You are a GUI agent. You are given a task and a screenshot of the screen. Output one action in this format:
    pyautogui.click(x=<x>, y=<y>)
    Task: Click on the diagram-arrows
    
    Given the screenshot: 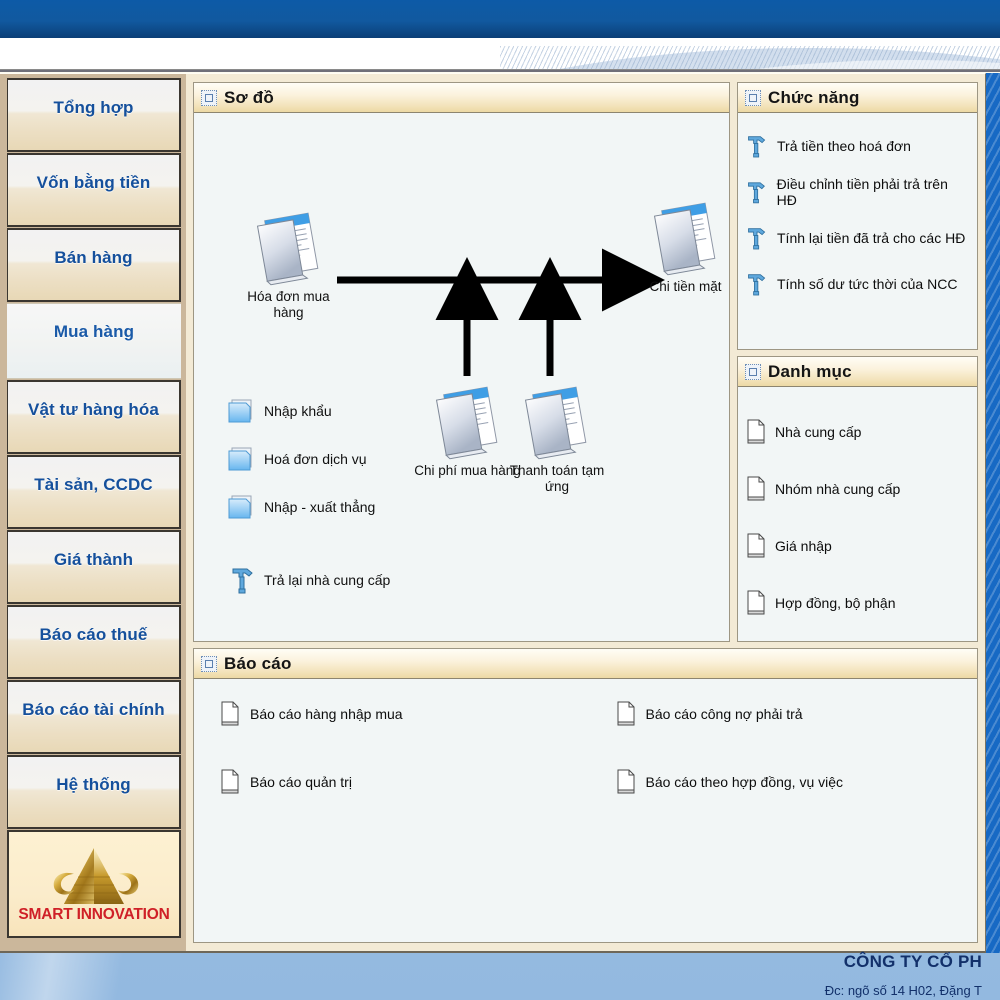 What is the action you would take?
    pyautogui.click(x=501, y=312)
    